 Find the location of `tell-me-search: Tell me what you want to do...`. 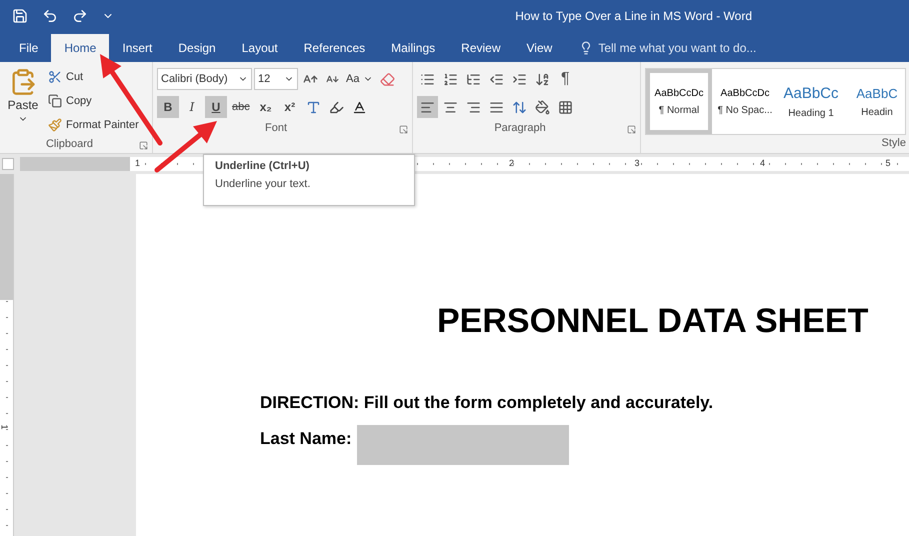

tell-me-search: Tell me what you want to do... is located at coordinates (667, 48).